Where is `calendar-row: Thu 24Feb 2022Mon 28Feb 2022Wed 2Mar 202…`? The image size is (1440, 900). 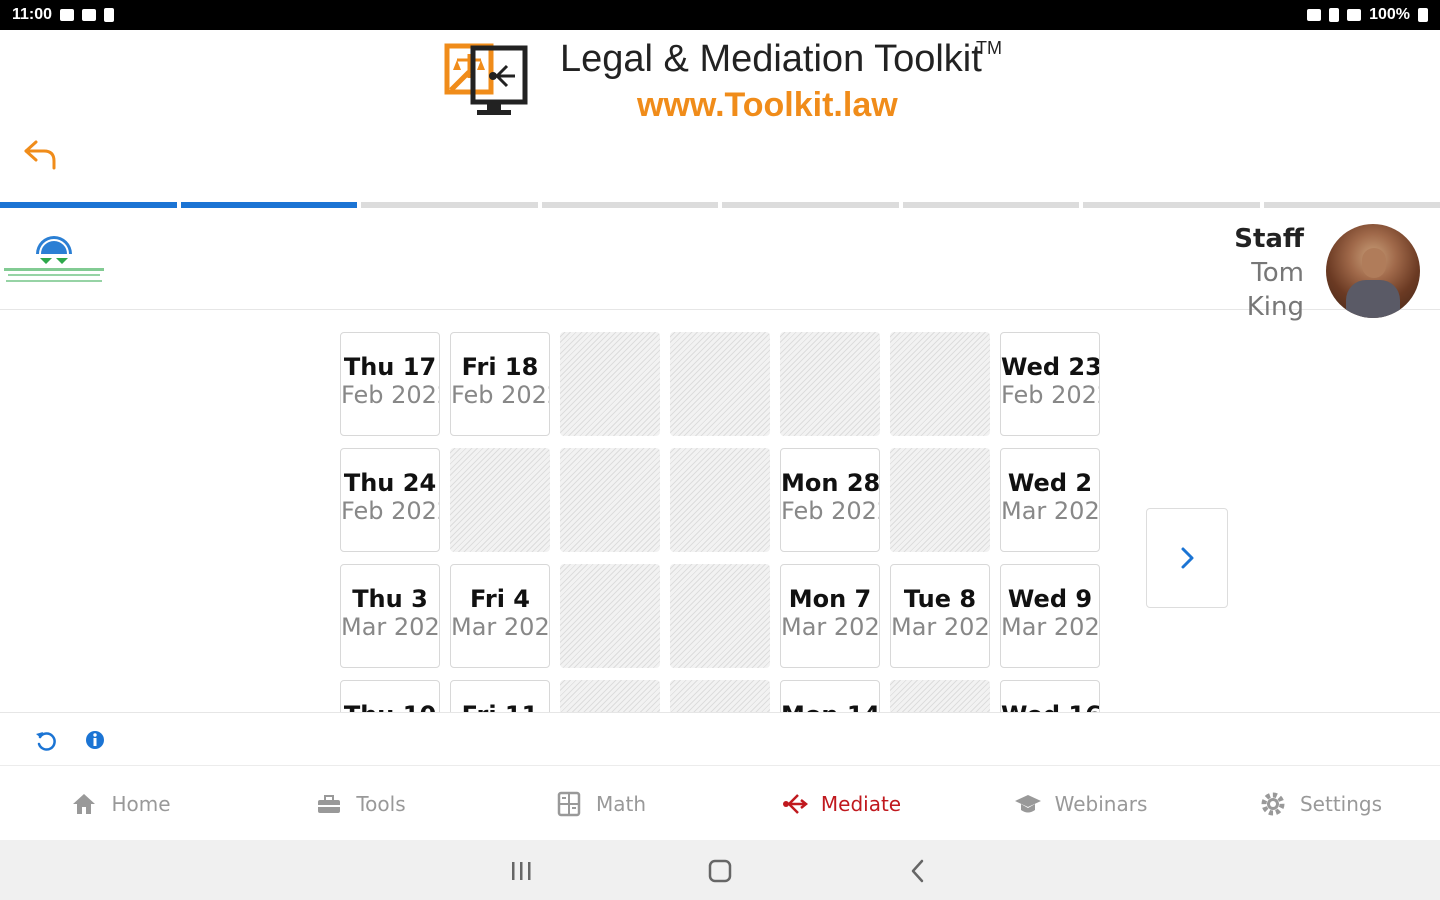
calendar-row: Thu 24Feb 2022Mon 28Feb 2022Wed 2Mar 202… is located at coordinates (730, 500).